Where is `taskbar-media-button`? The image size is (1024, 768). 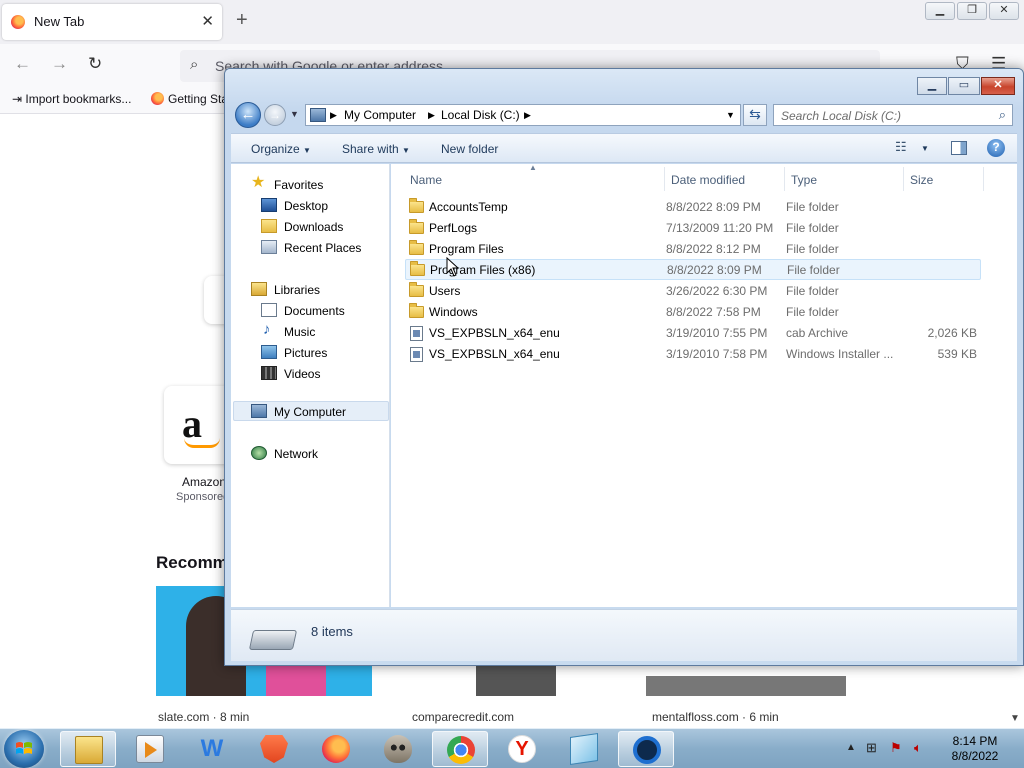
taskbar-media-button is located at coordinates (150, 749).